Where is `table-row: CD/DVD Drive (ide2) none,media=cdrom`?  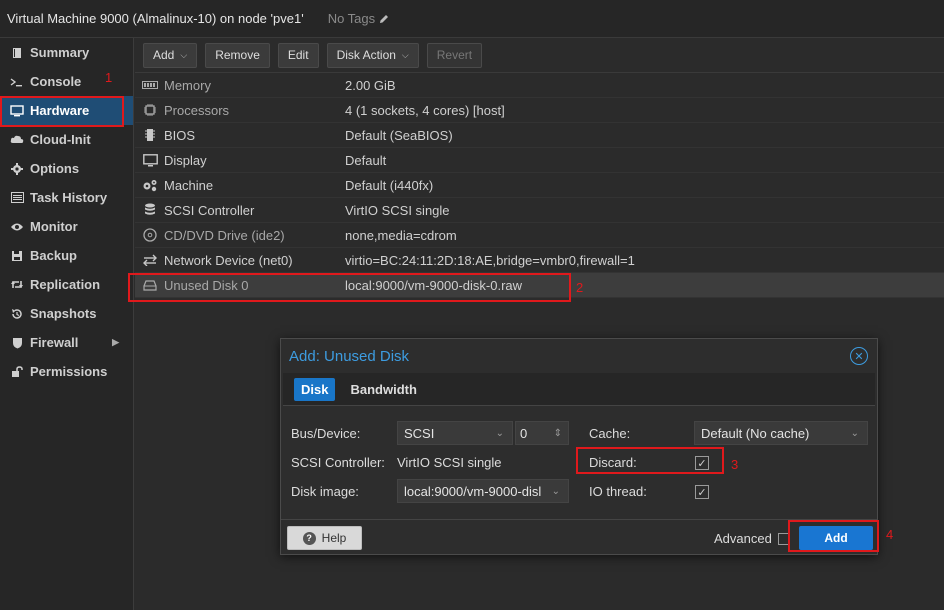
table-row: CD/DVD Drive (ide2) none,media=cdrom is located at coordinates (539, 235).